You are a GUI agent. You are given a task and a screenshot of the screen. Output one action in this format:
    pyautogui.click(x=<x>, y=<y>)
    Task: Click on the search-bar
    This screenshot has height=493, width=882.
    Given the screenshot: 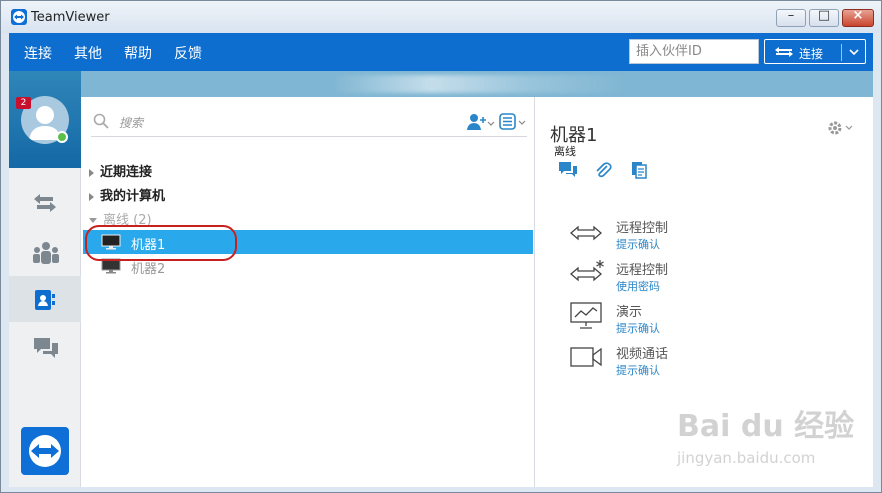 What is the action you would take?
    pyautogui.click(x=309, y=123)
    